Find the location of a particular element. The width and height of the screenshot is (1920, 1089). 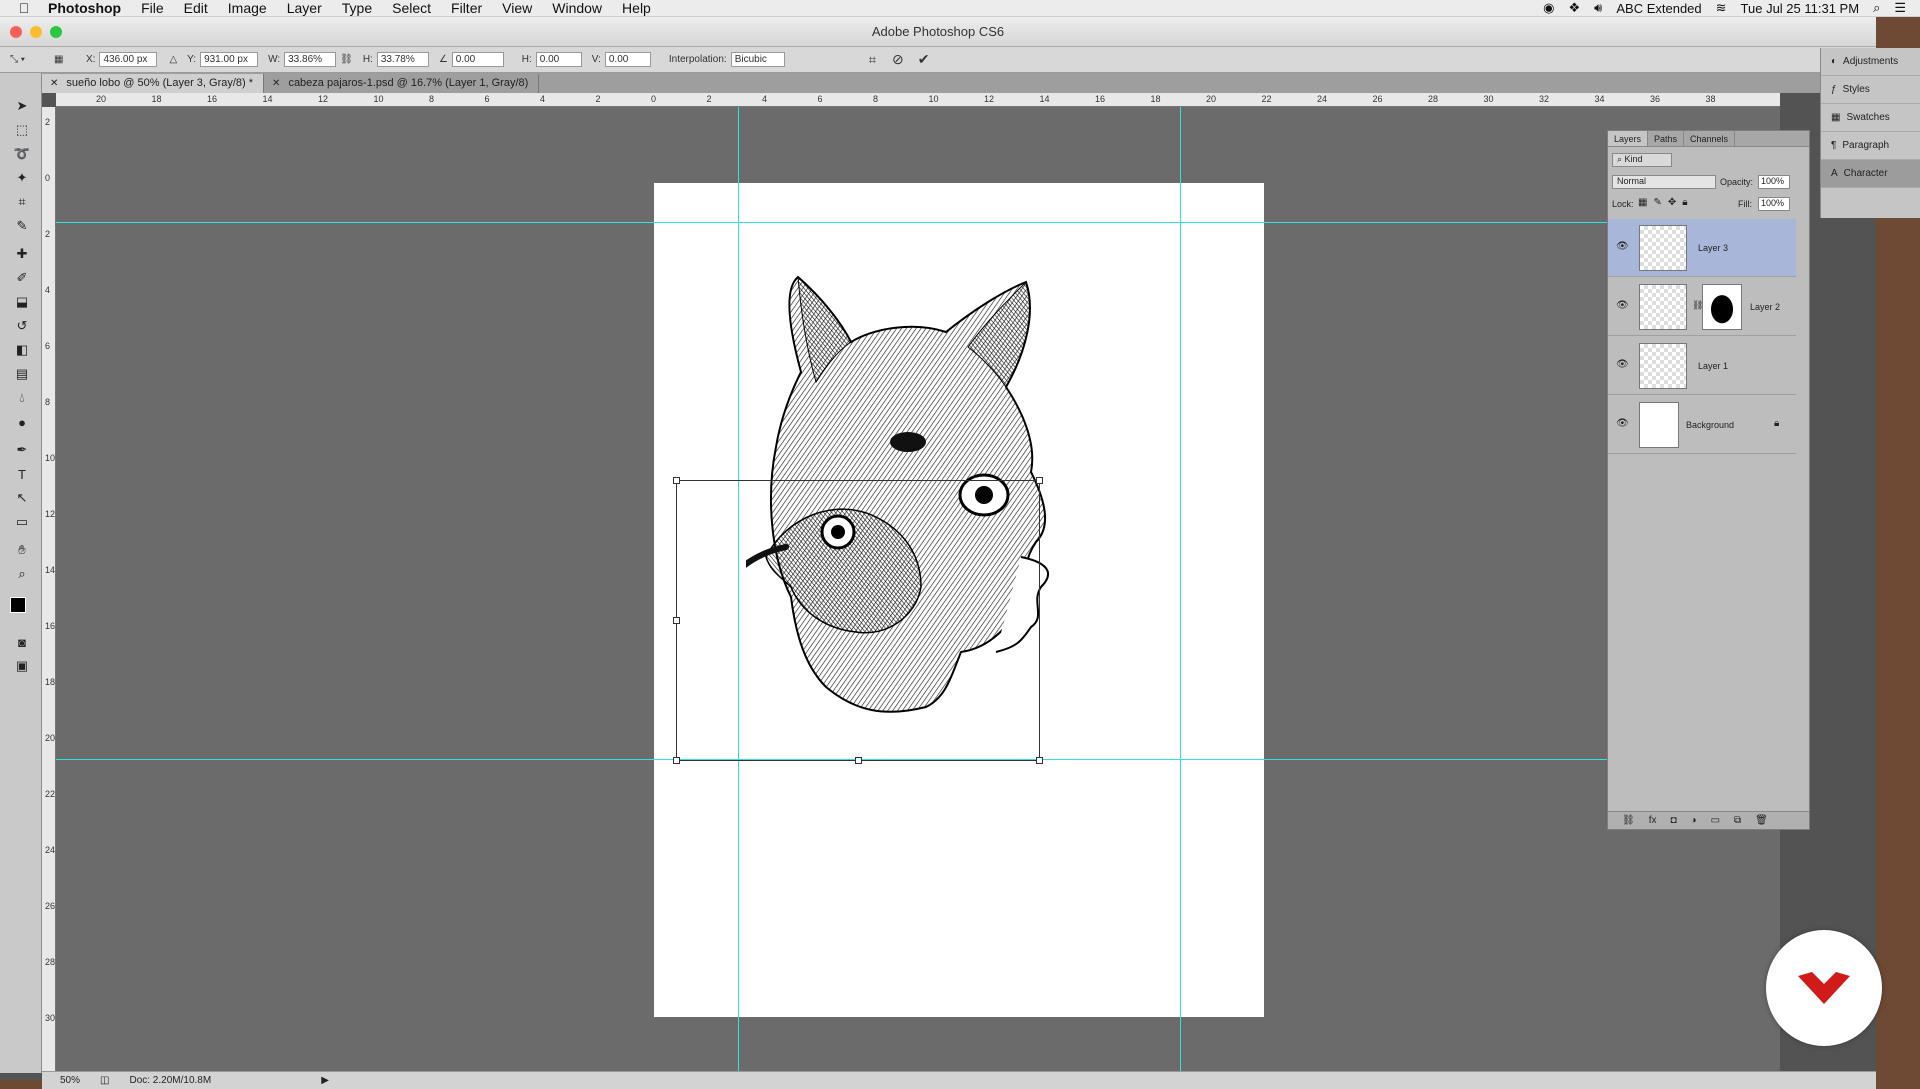

add-mask-icon: ◘ is located at coordinates (1673, 820).